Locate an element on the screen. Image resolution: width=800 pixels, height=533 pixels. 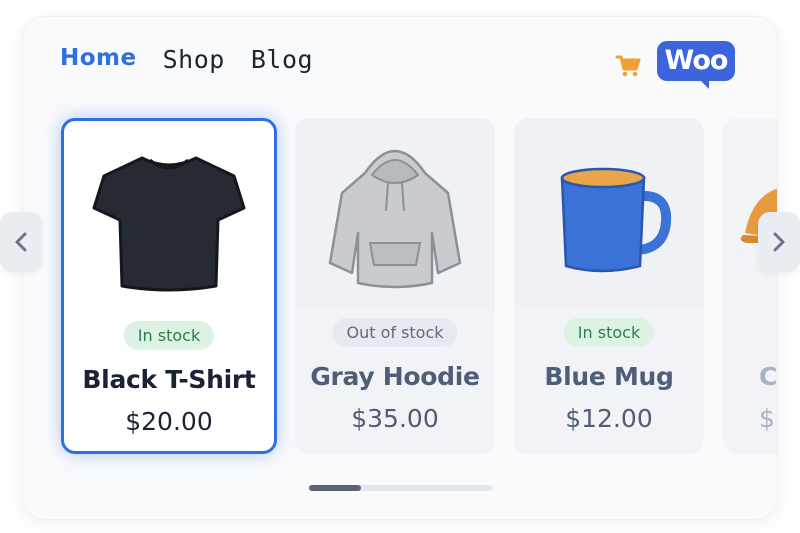
next-button is located at coordinates (779, 242).